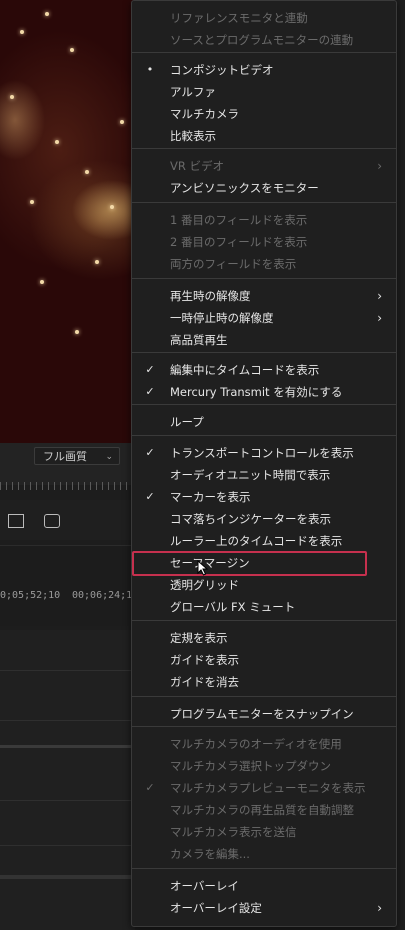 This screenshot has height=930, width=405. I want to click on menu-item: 高品質再生, so click(264, 340).